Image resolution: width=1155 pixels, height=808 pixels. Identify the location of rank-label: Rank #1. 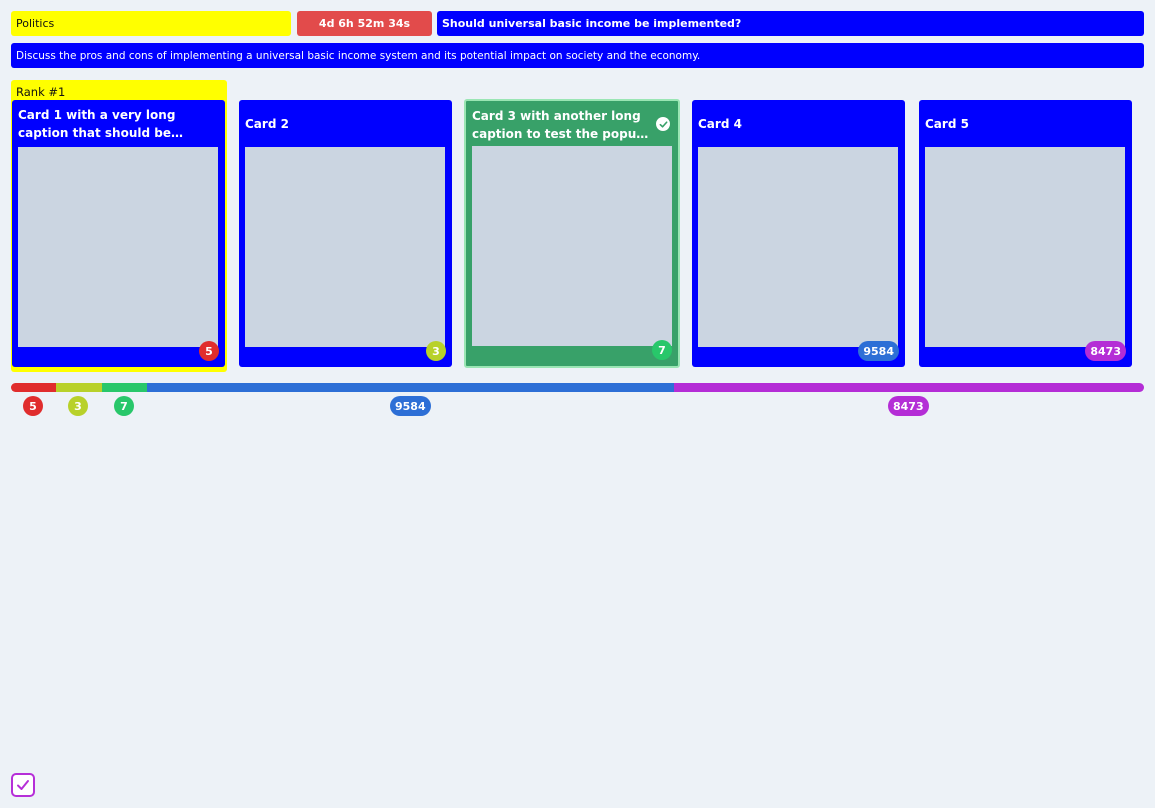
(41, 92).